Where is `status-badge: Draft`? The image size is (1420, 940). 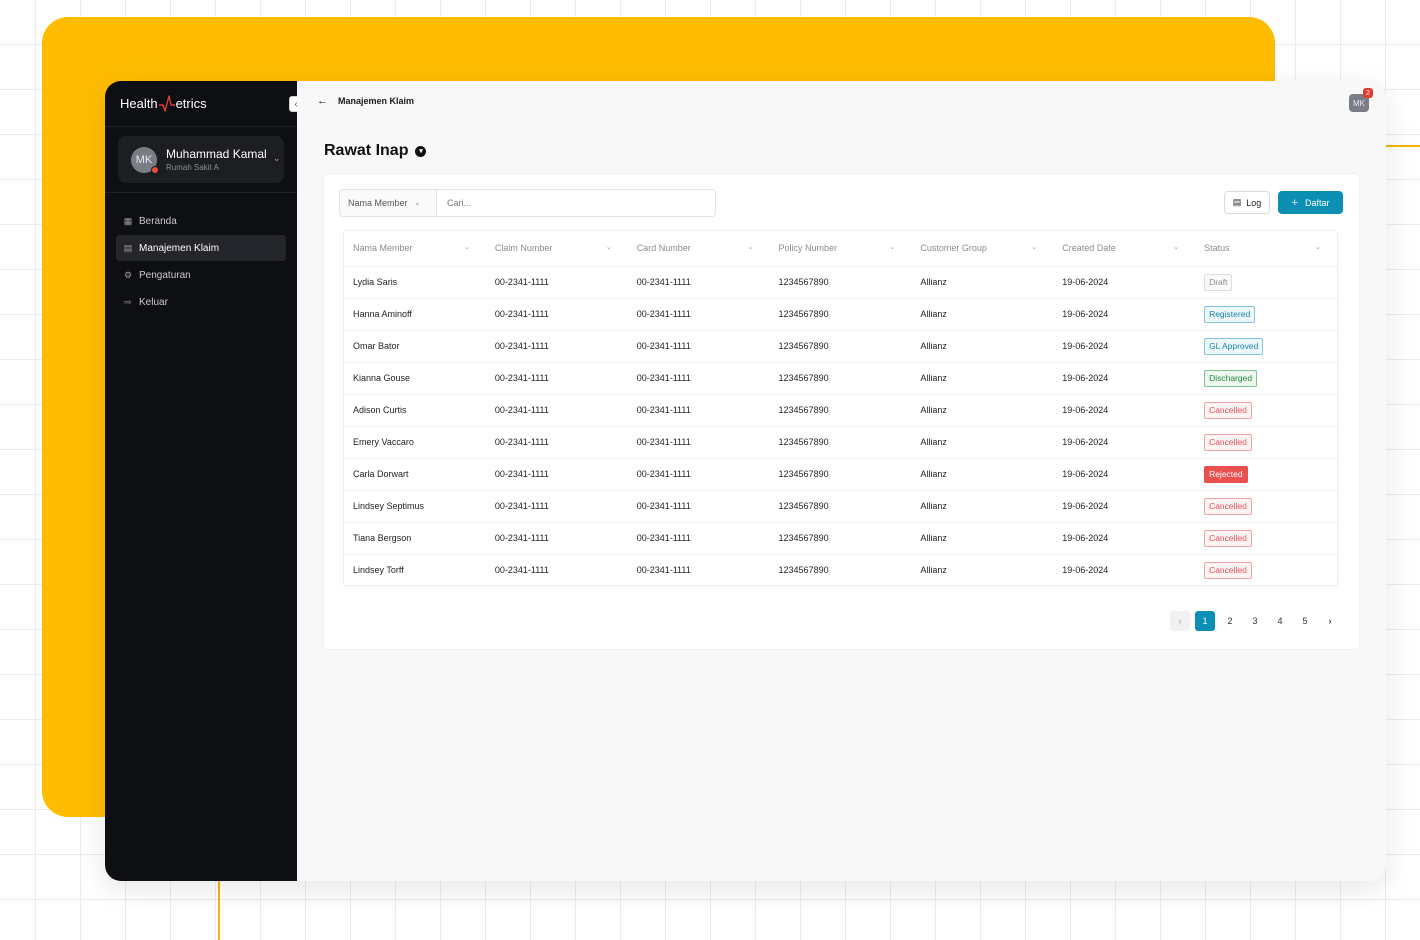
status-badge: Draft is located at coordinates (1218, 282).